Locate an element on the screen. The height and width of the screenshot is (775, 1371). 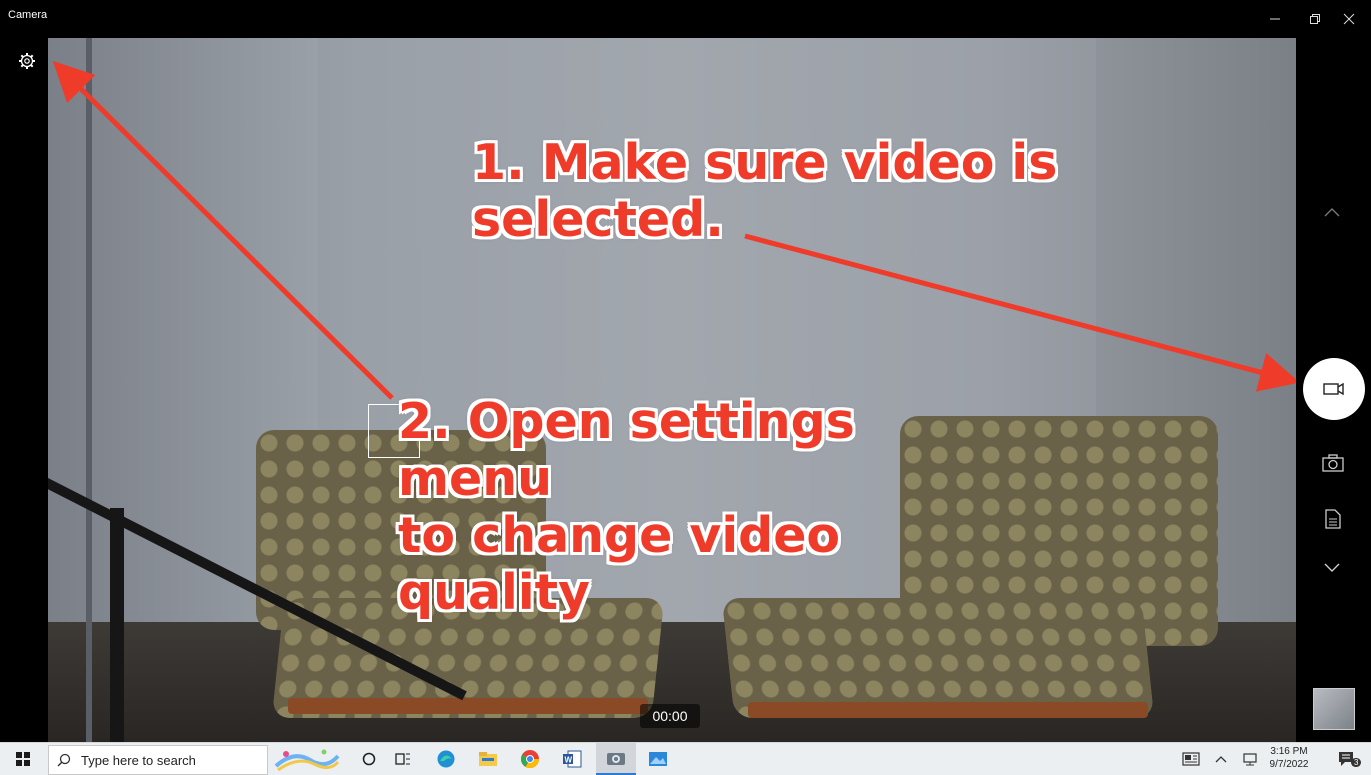
search-icon is located at coordinates (64, 760).